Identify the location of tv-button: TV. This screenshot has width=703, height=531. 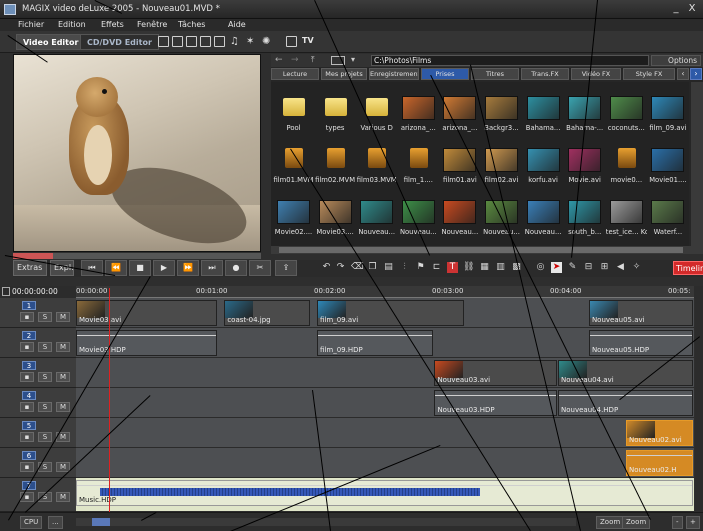
(308, 40).